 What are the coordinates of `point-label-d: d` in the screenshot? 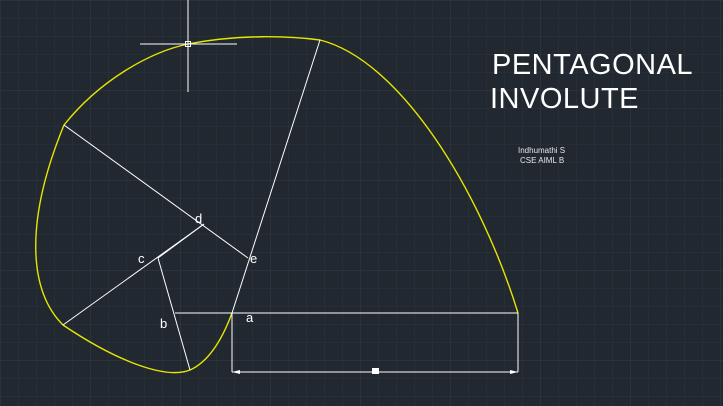 It's located at (198, 218).